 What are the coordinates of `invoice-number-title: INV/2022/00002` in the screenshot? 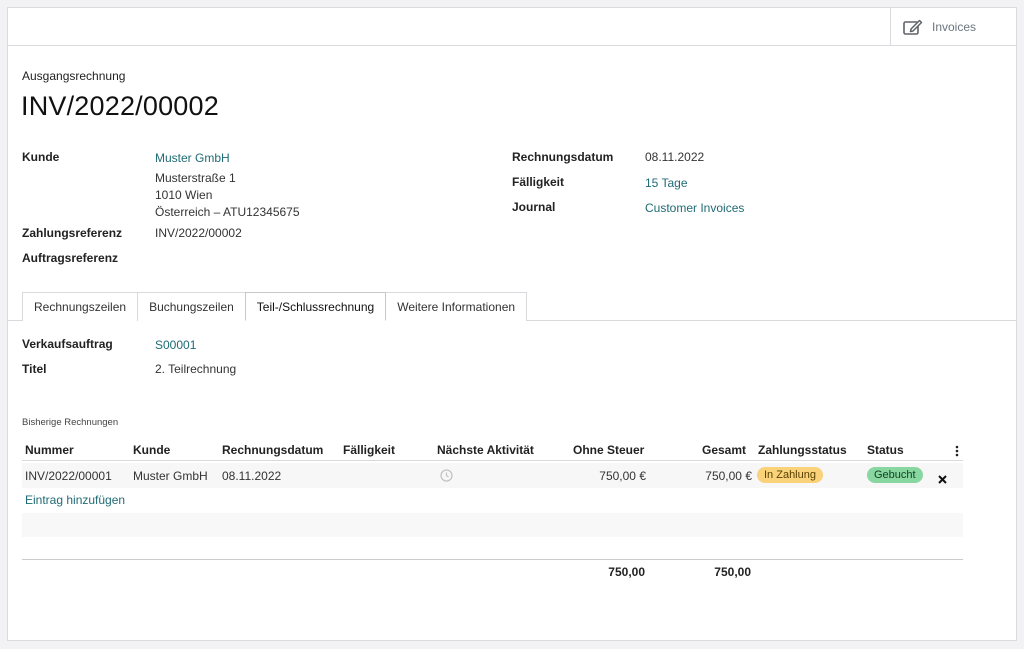 It's located at (120, 106).